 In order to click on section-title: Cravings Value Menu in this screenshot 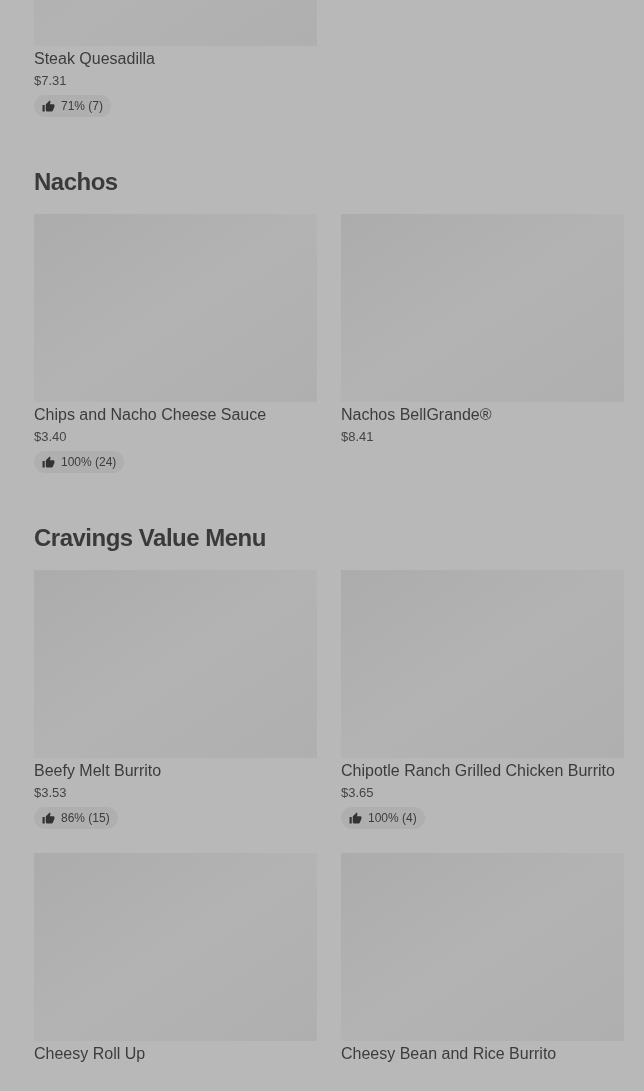, I will do `click(150, 538)`.